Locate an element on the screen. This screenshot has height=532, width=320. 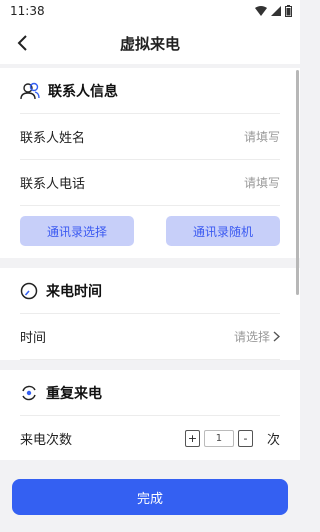
chevron-left-icon is located at coordinates (22, 43).